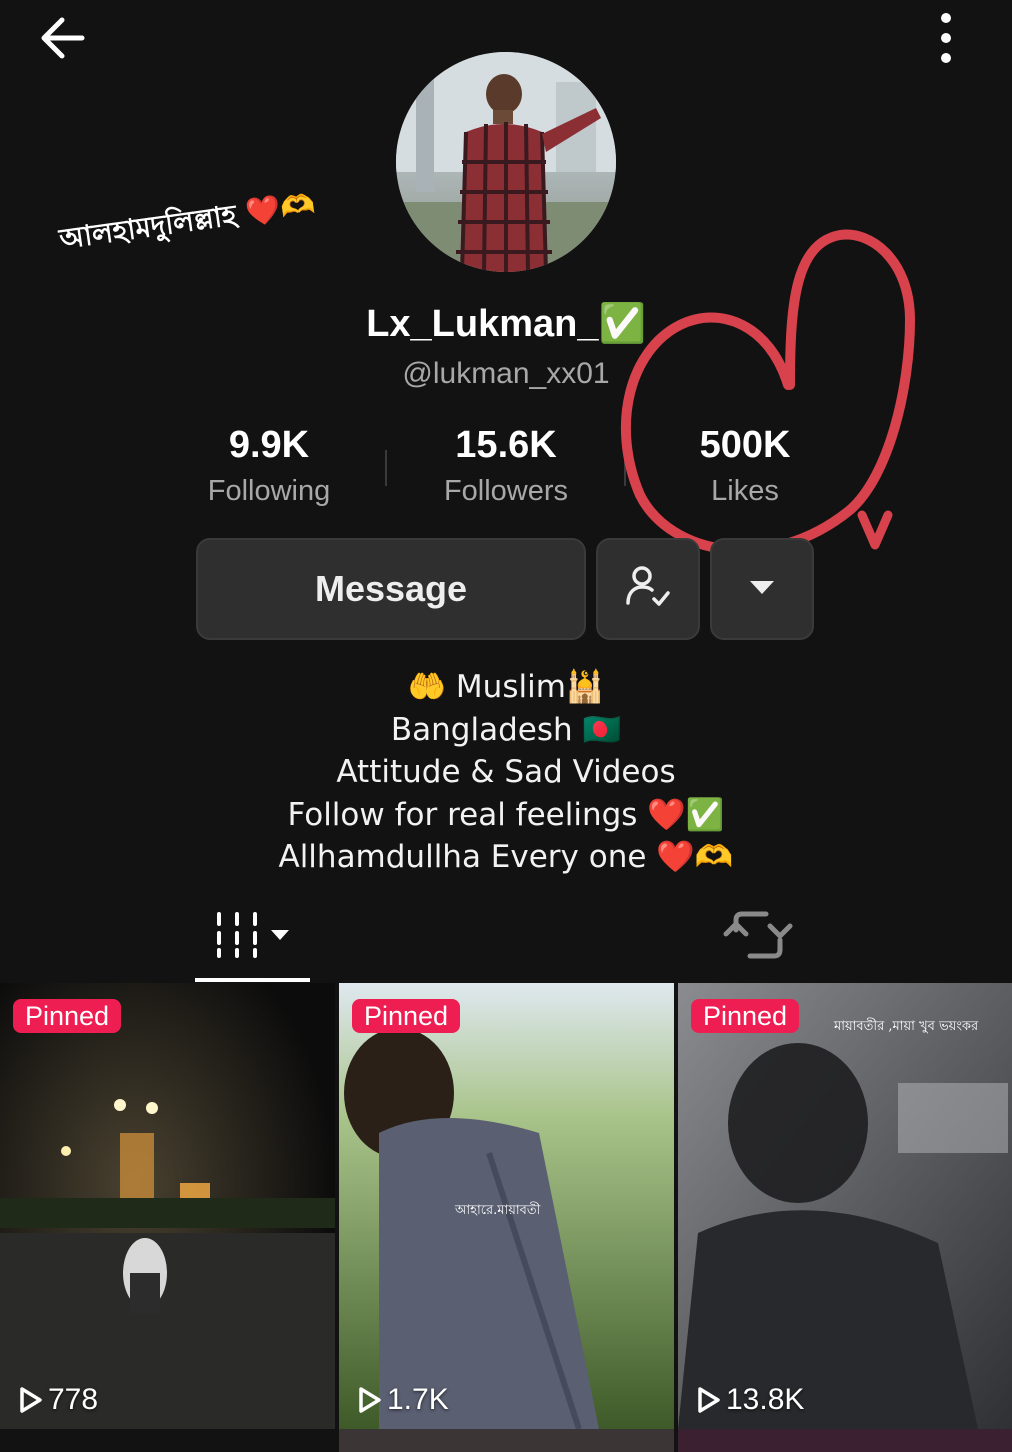 This screenshot has width=1012, height=1452. What do you see at coordinates (237, 935) in the screenshot?
I see `video-grid-icon` at bounding box center [237, 935].